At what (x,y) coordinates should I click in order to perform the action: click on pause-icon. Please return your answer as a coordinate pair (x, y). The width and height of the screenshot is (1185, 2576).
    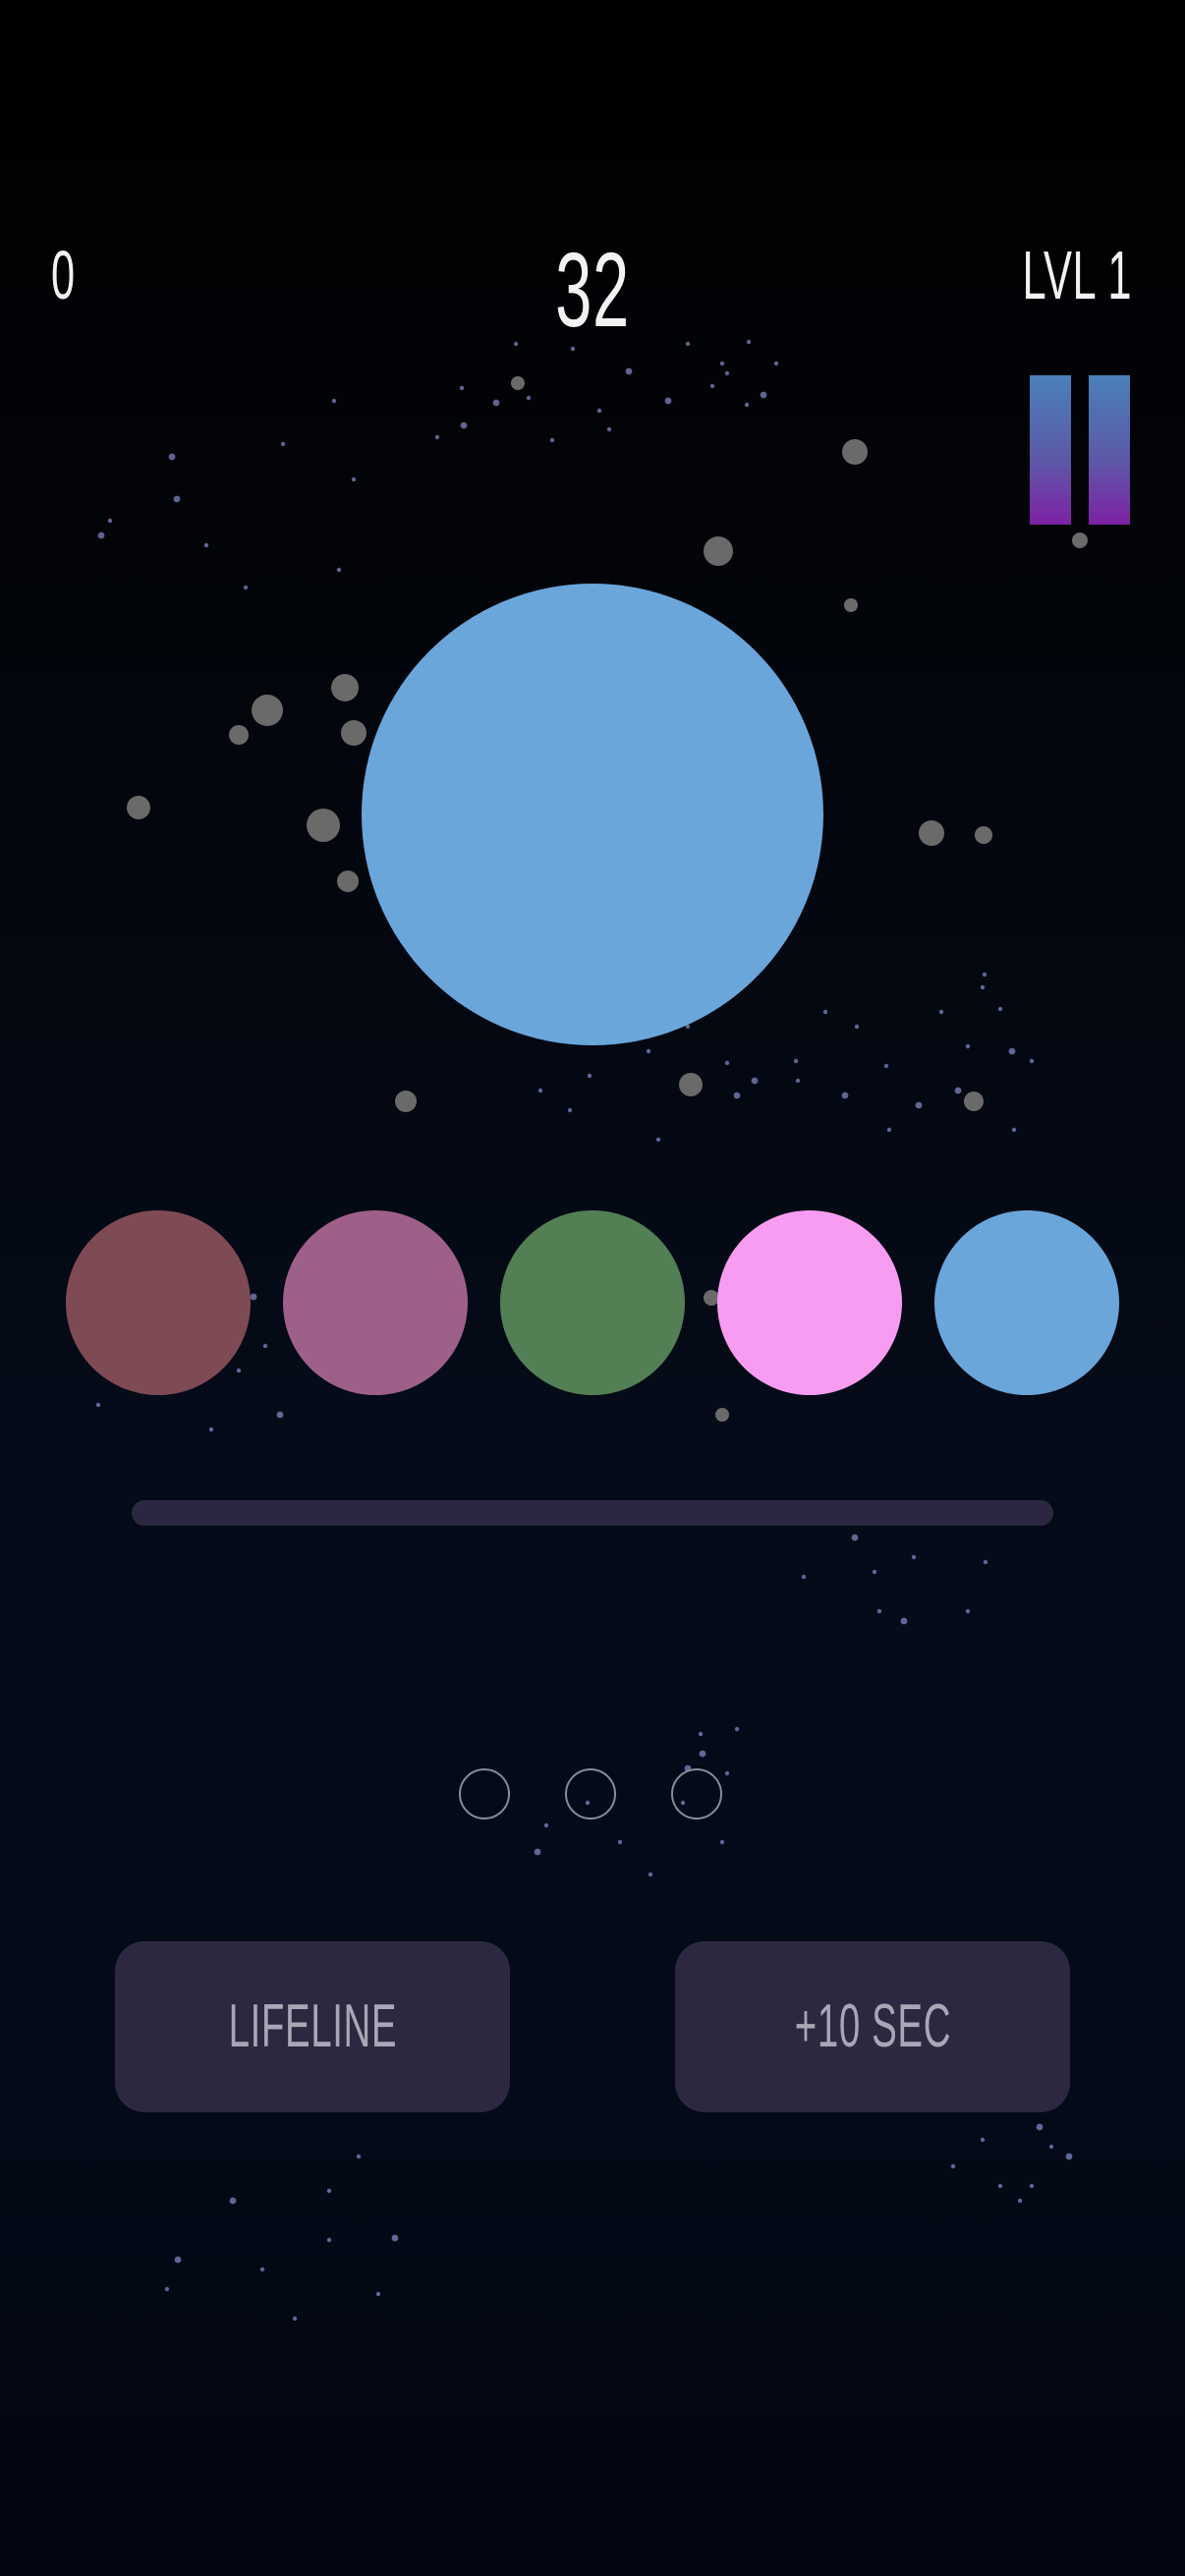
    Looking at the image, I should click on (1050, 450).